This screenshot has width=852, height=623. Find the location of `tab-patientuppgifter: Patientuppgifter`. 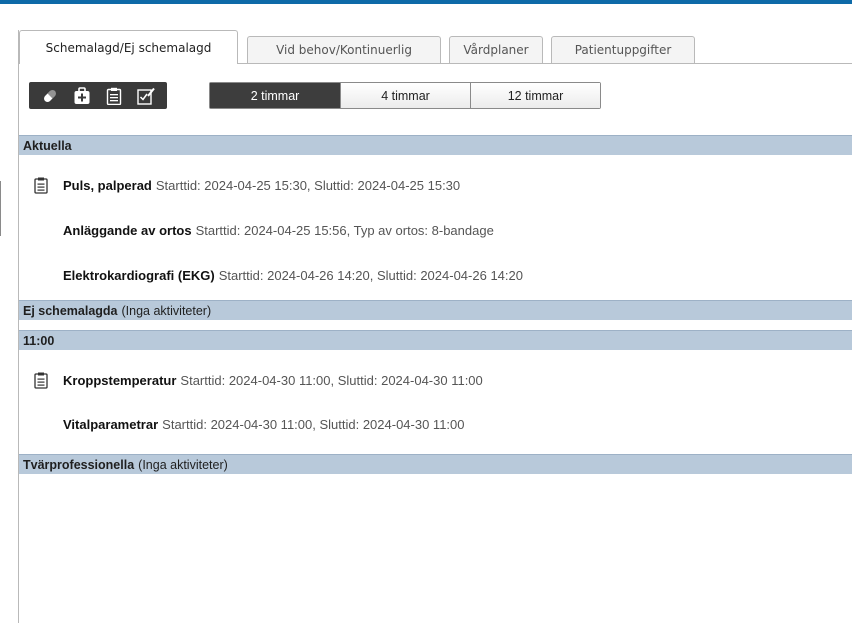

tab-patientuppgifter: Patientuppgifter is located at coordinates (623, 49).